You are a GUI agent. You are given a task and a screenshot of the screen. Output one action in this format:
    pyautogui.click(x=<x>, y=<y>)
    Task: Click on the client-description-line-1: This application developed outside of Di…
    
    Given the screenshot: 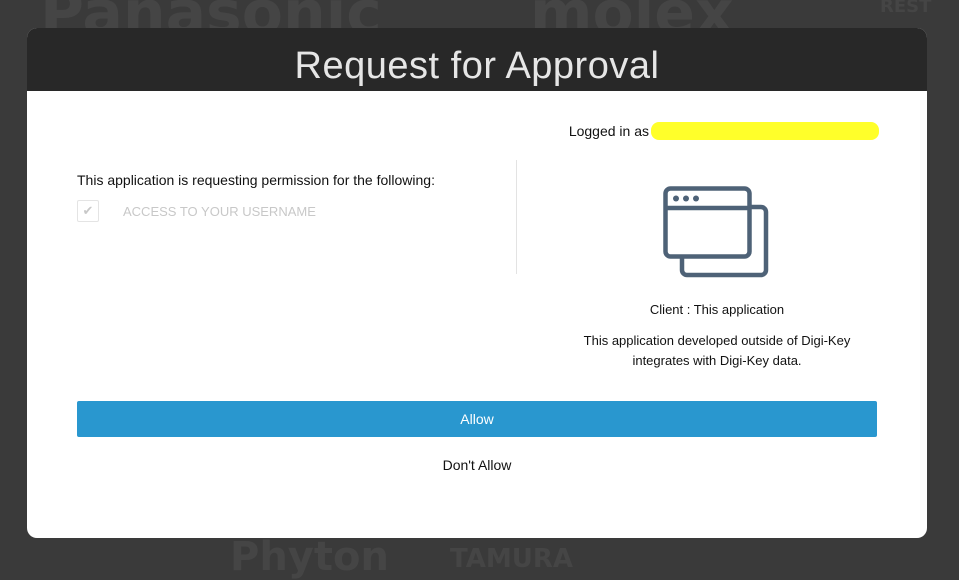 What is the action you would take?
    pyautogui.click(x=717, y=340)
    